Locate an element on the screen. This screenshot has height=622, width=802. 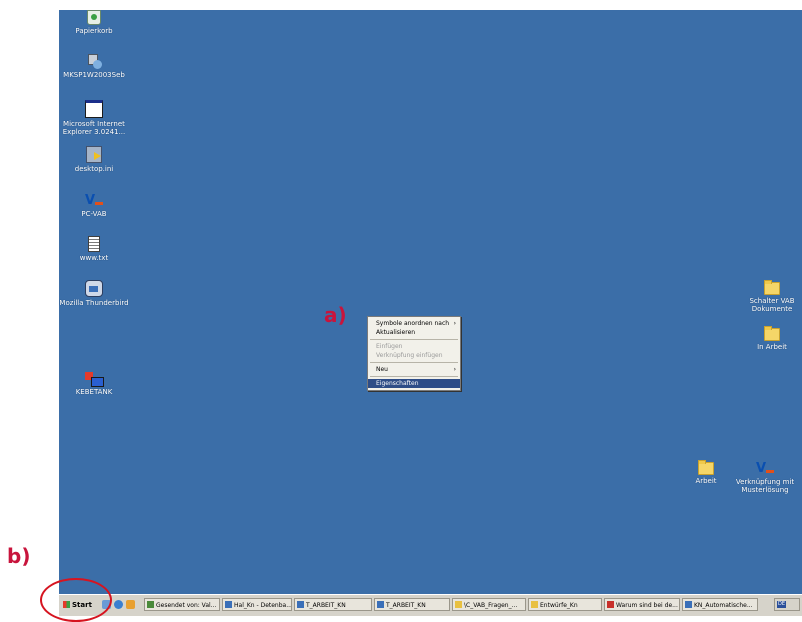
application-window-icon is located at coordinates (94, 109).